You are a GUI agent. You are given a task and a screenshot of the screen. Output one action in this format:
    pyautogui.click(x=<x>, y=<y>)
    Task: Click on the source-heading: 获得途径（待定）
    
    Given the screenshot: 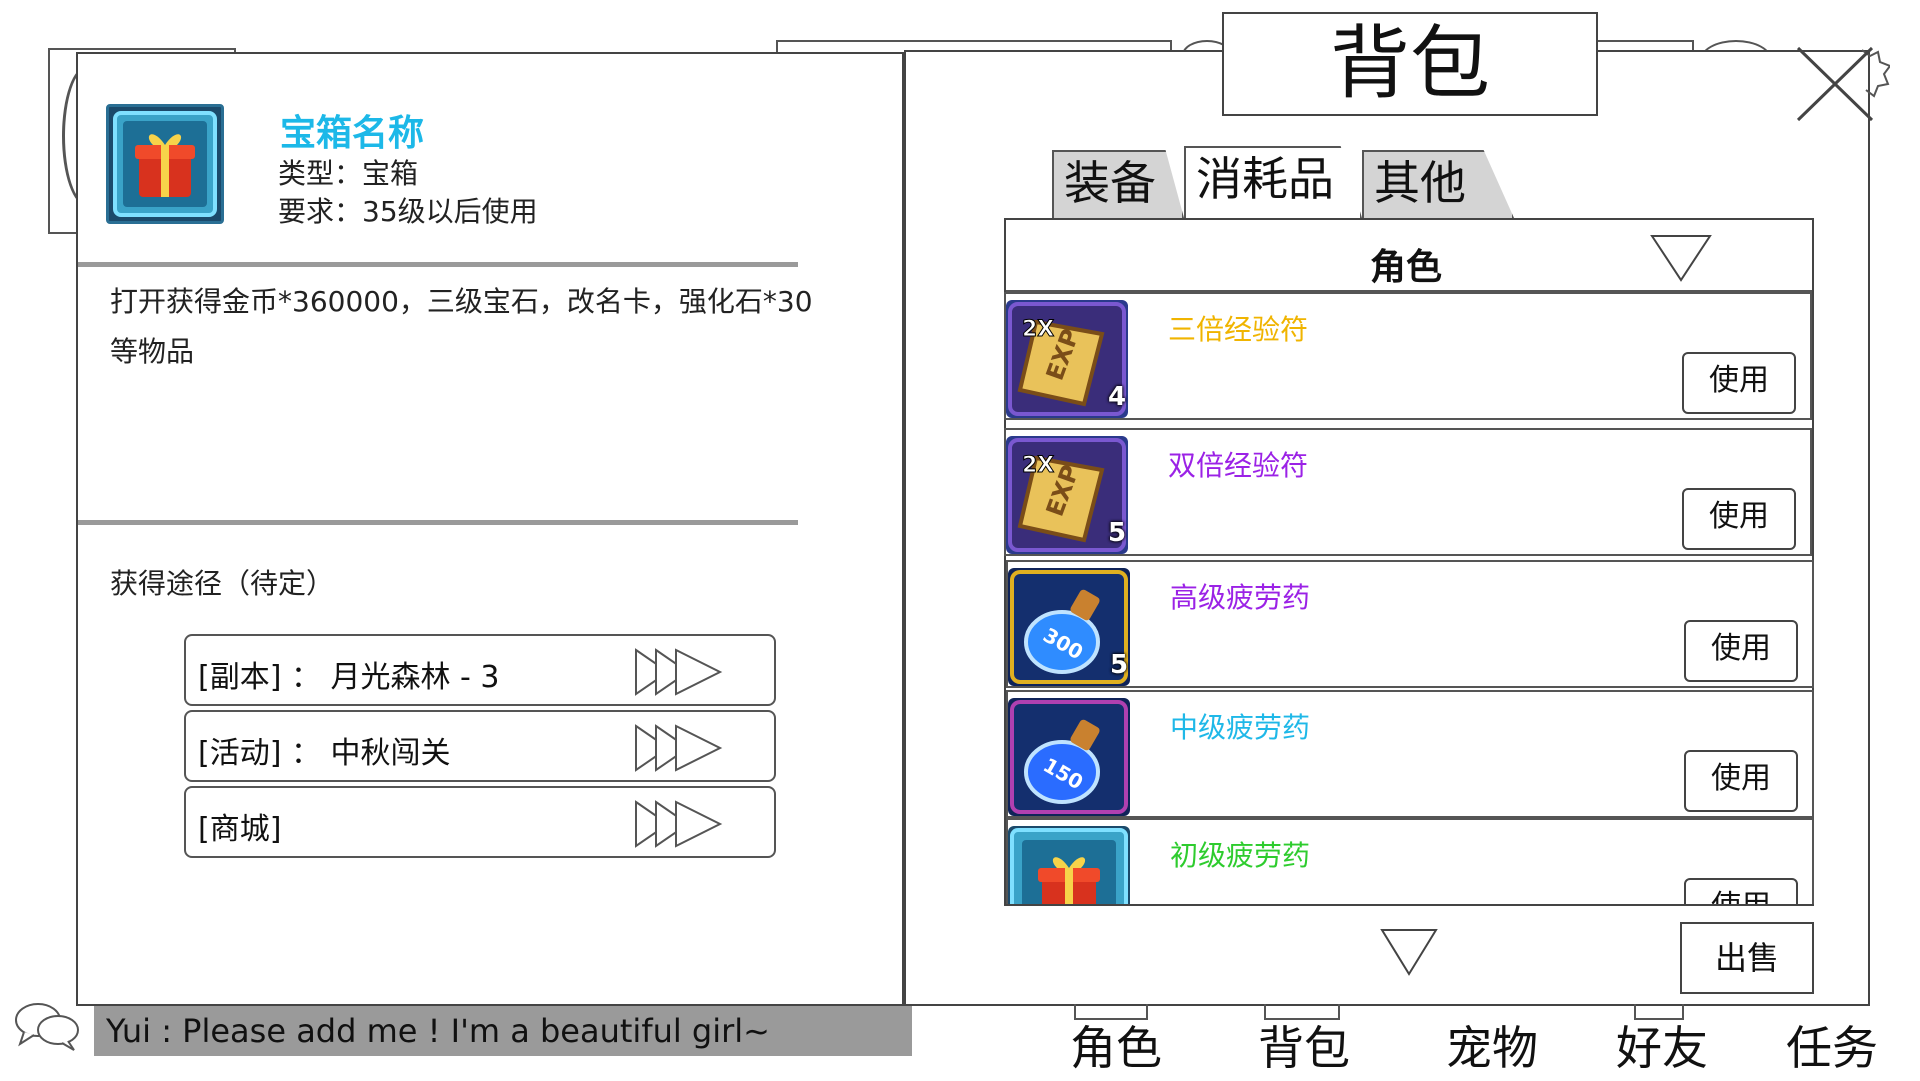 What is the action you would take?
    pyautogui.click(x=222, y=583)
    